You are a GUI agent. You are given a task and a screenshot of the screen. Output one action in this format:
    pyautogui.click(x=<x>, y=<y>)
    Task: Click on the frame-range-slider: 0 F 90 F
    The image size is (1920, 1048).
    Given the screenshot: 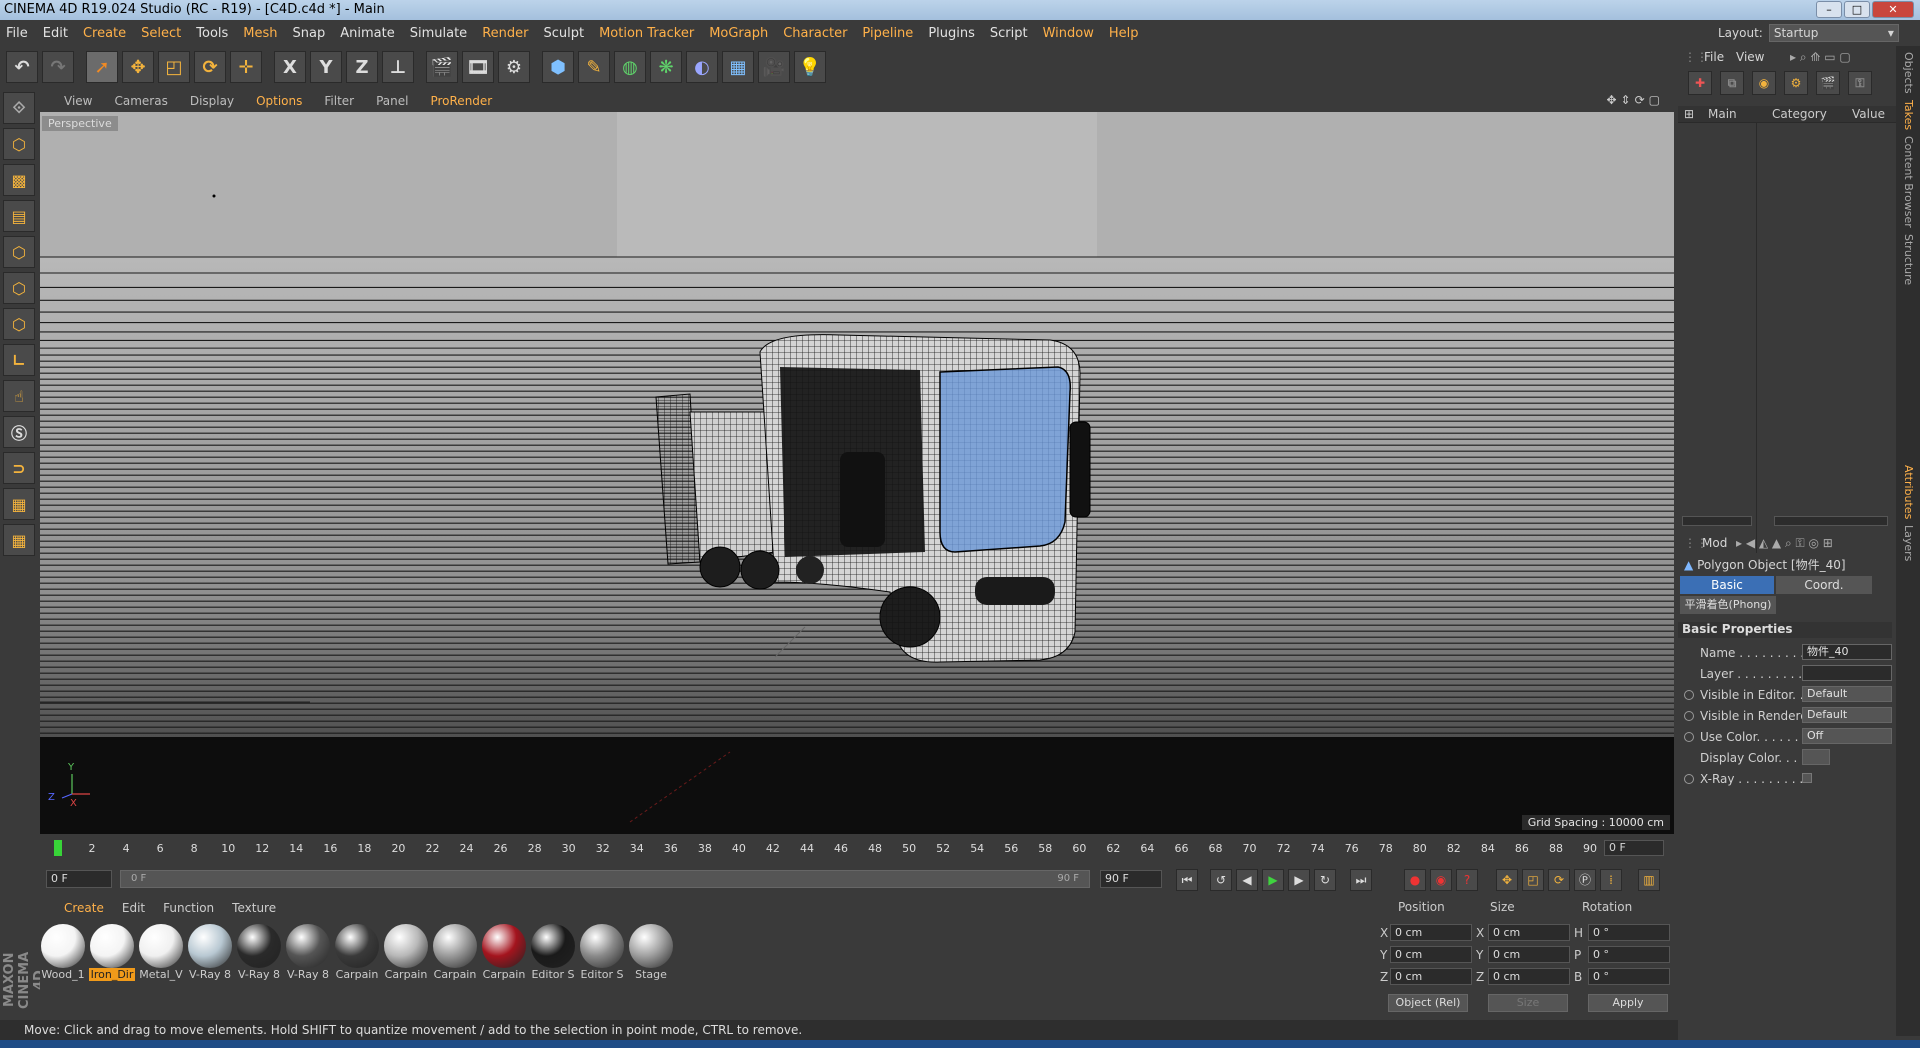 What is the action you would take?
    pyautogui.click(x=605, y=879)
    